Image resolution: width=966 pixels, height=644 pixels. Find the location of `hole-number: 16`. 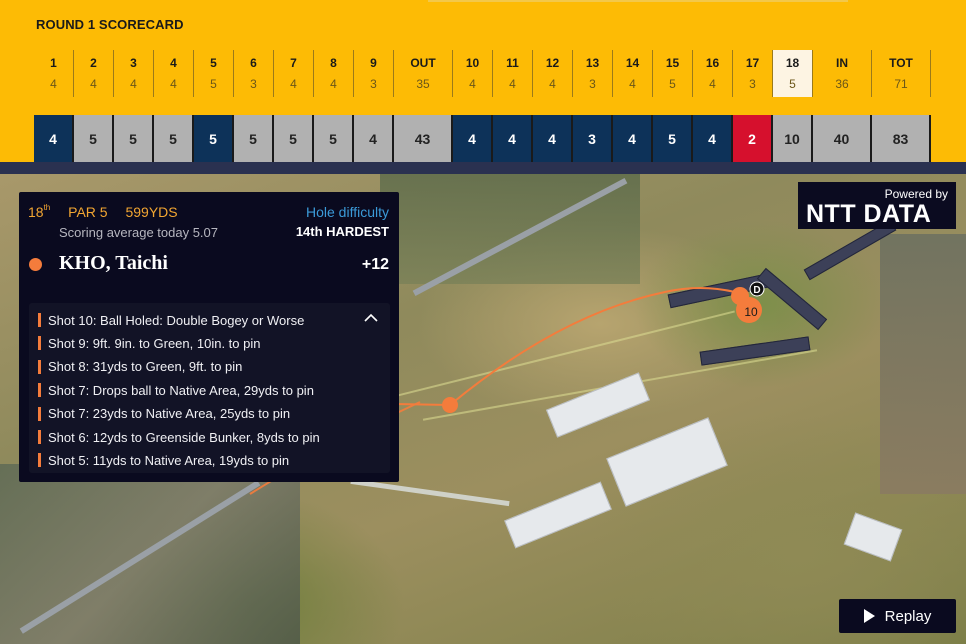

hole-number: 16 is located at coordinates (712, 63).